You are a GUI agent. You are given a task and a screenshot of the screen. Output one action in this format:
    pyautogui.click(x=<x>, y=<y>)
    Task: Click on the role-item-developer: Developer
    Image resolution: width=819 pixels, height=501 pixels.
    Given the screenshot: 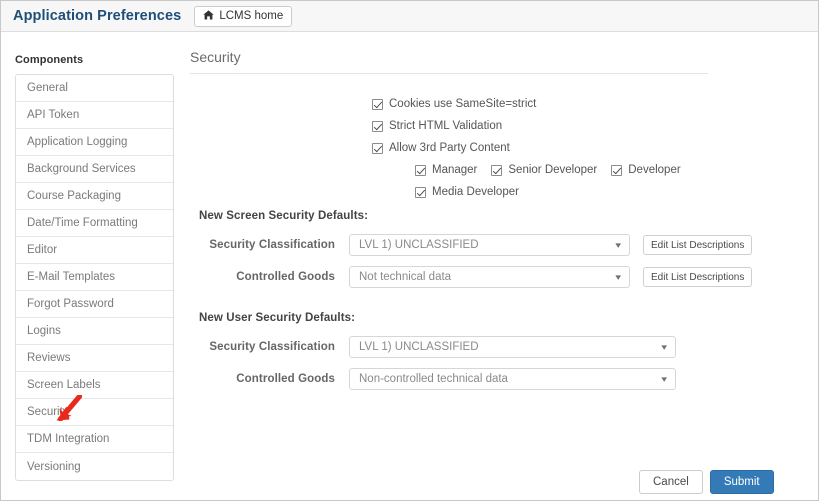 What is the action you would take?
    pyautogui.click(x=646, y=170)
    